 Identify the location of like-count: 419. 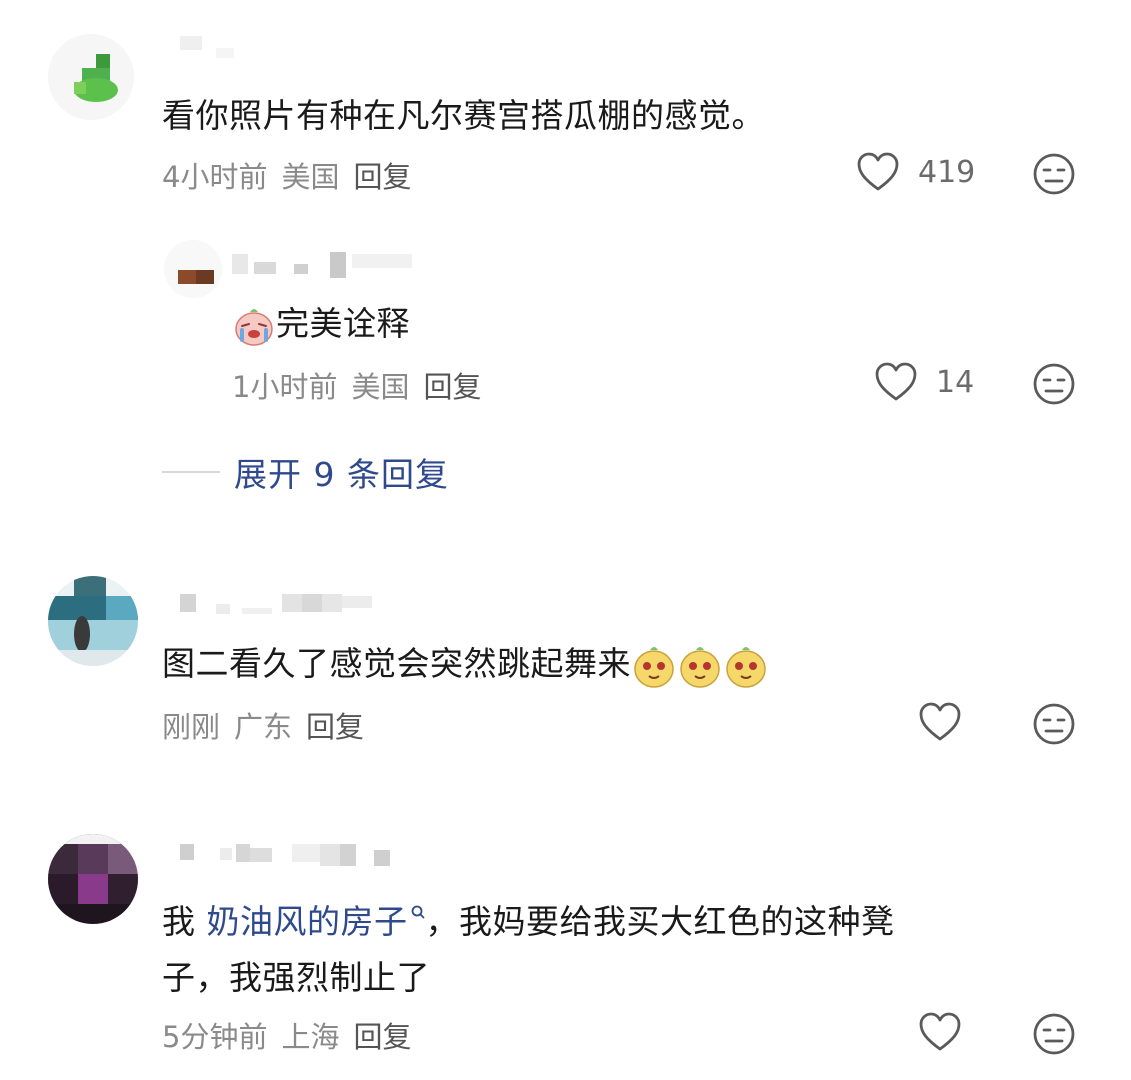
(947, 172).